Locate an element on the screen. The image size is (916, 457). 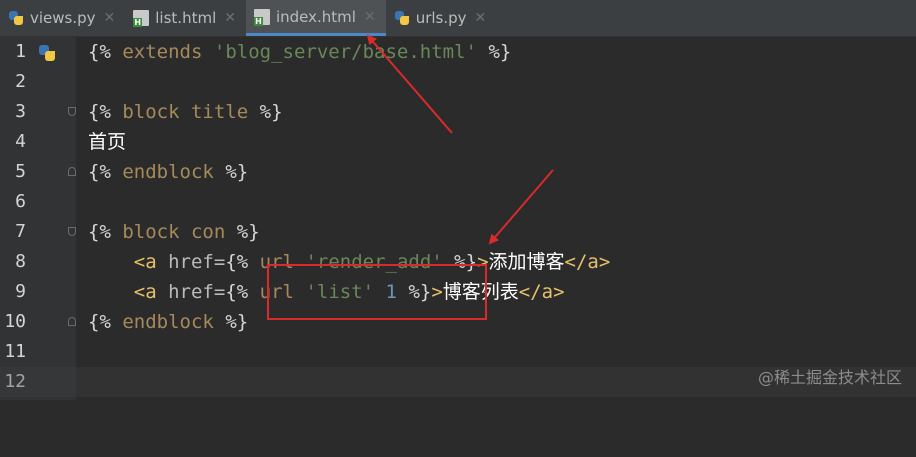
line-number: 8 is located at coordinates (20, 261).